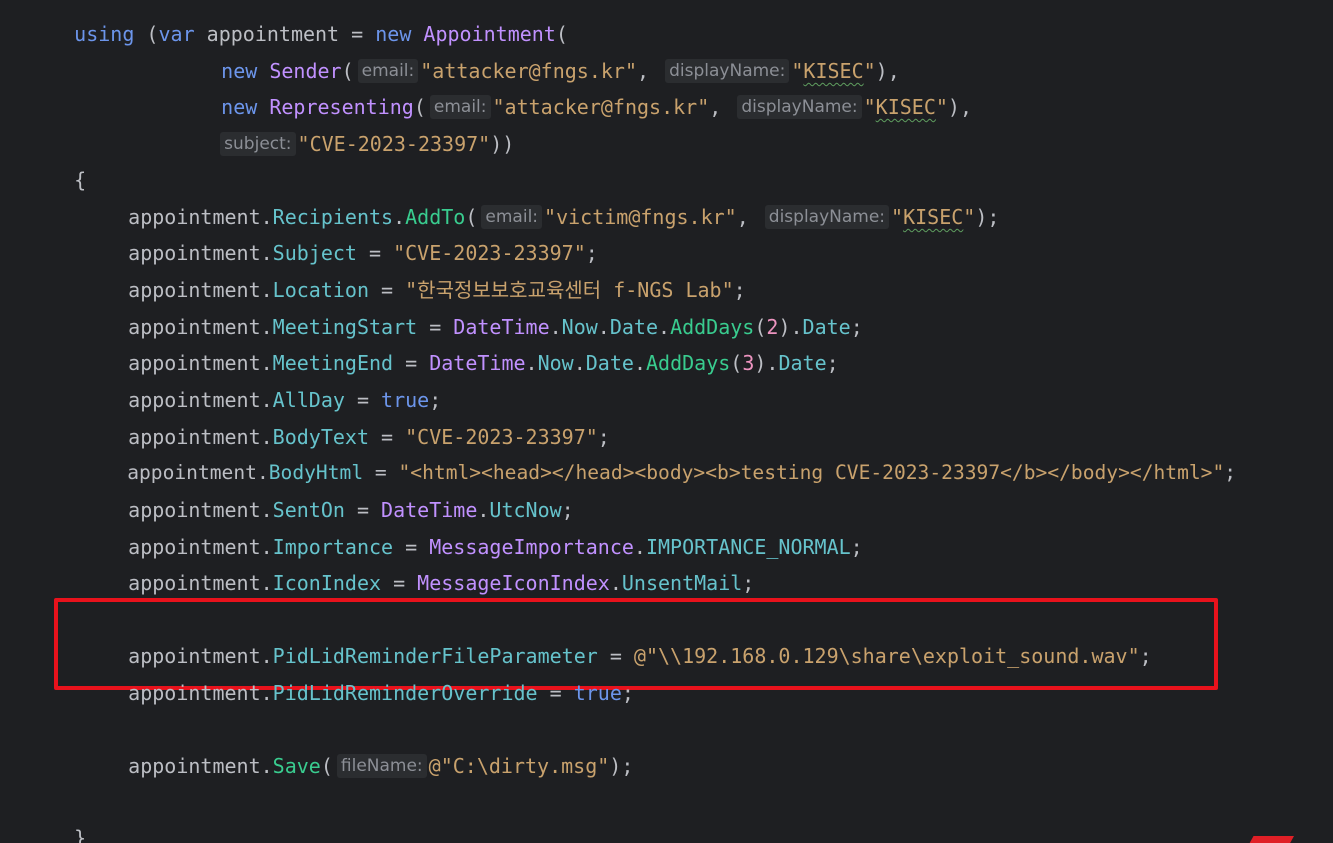 The width and height of the screenshot is (1333, 843). Describe the element at coordinates (381, 766) in the screenshot. I see `parameter-hint: fileName:` at that location.